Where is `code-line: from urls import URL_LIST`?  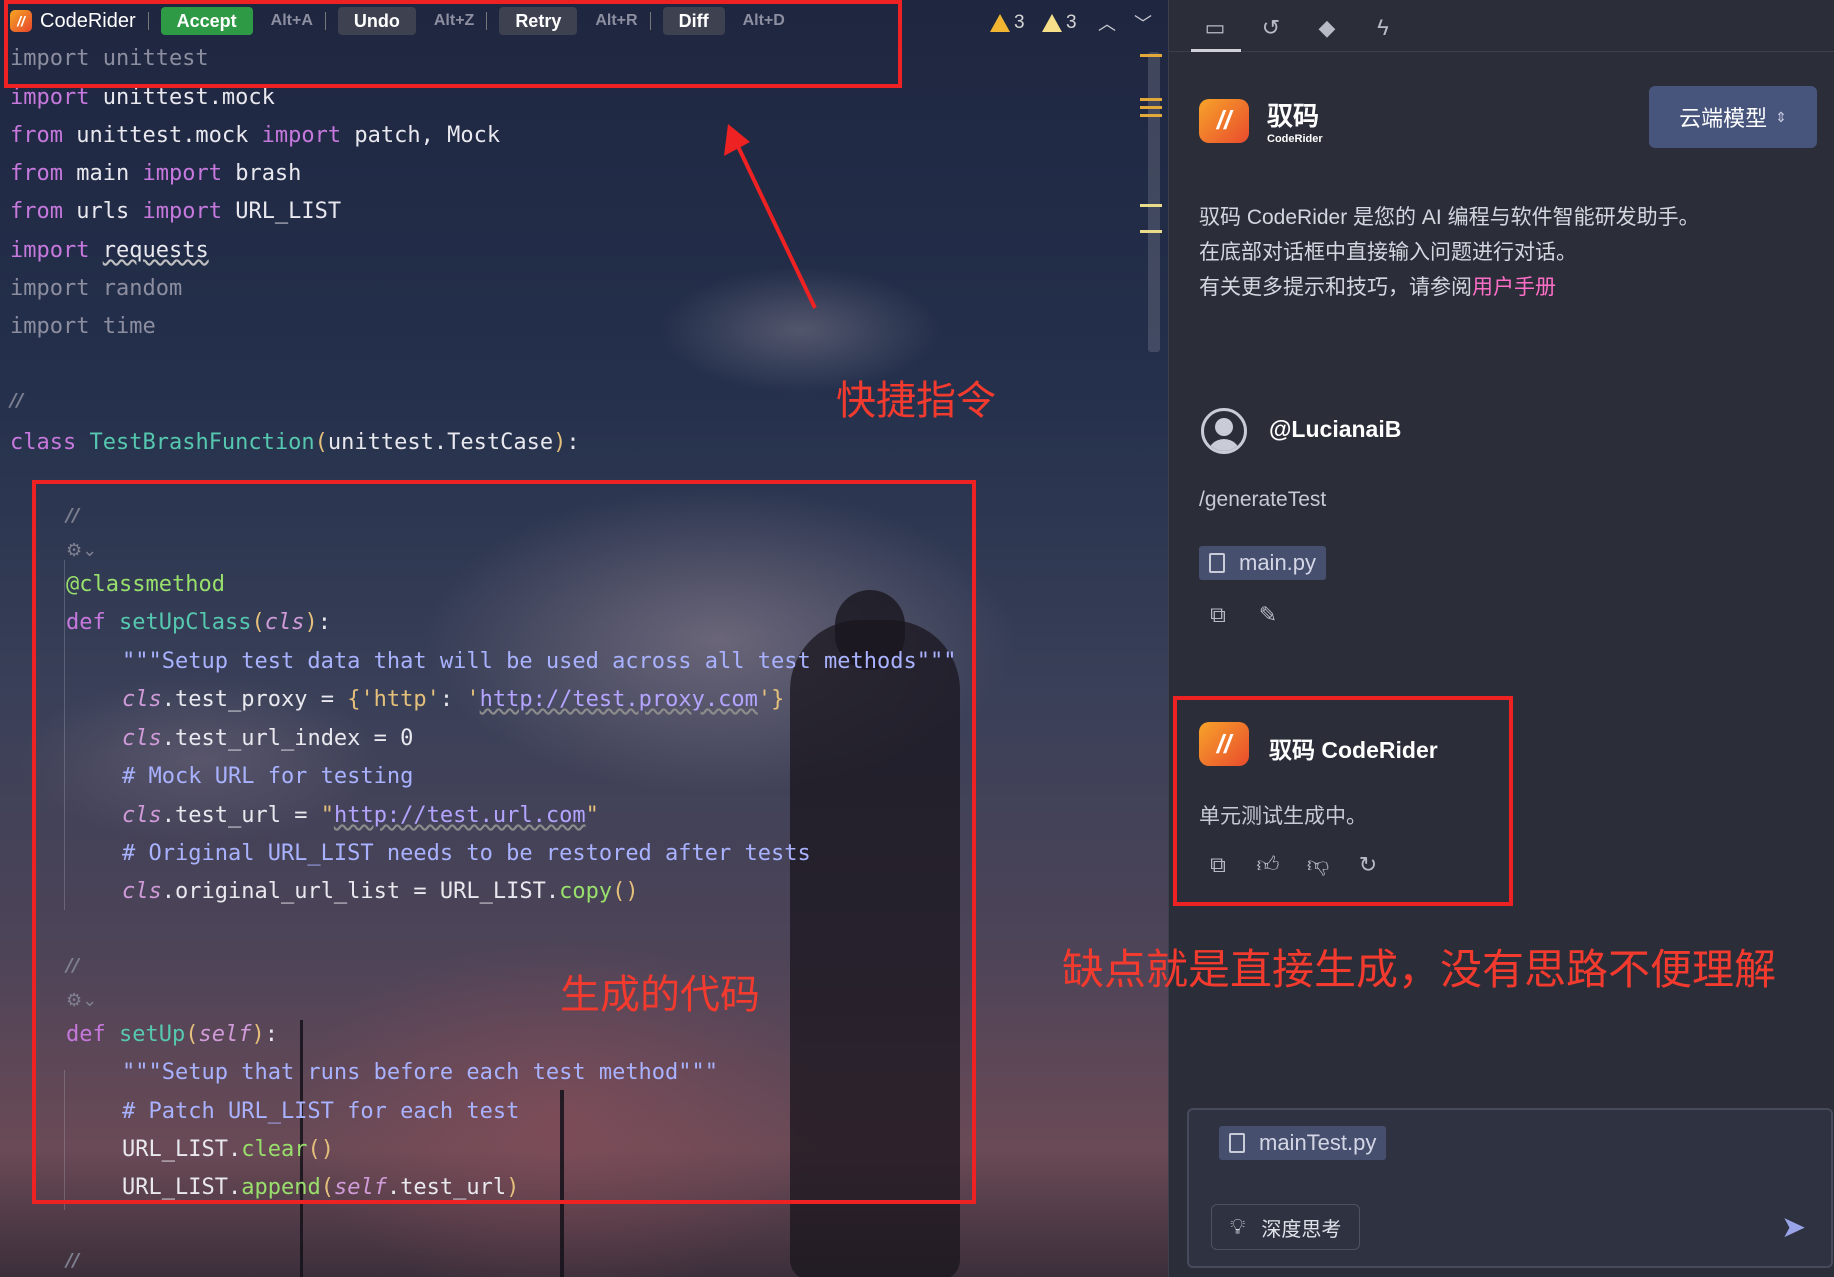
code-line: from urls import URL_LIST is located at coordinates (176, 211).